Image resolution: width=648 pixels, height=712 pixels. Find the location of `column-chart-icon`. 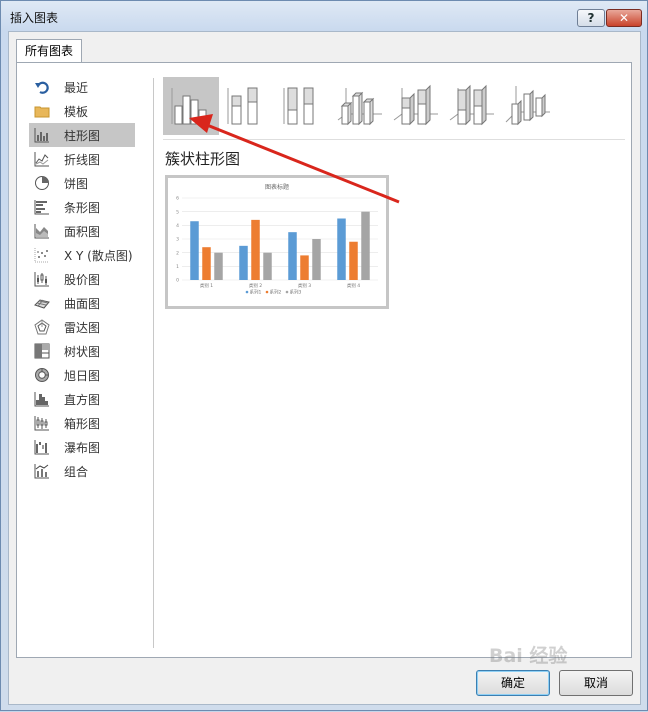

column-chart-icon is located at coordinates (42, 135).